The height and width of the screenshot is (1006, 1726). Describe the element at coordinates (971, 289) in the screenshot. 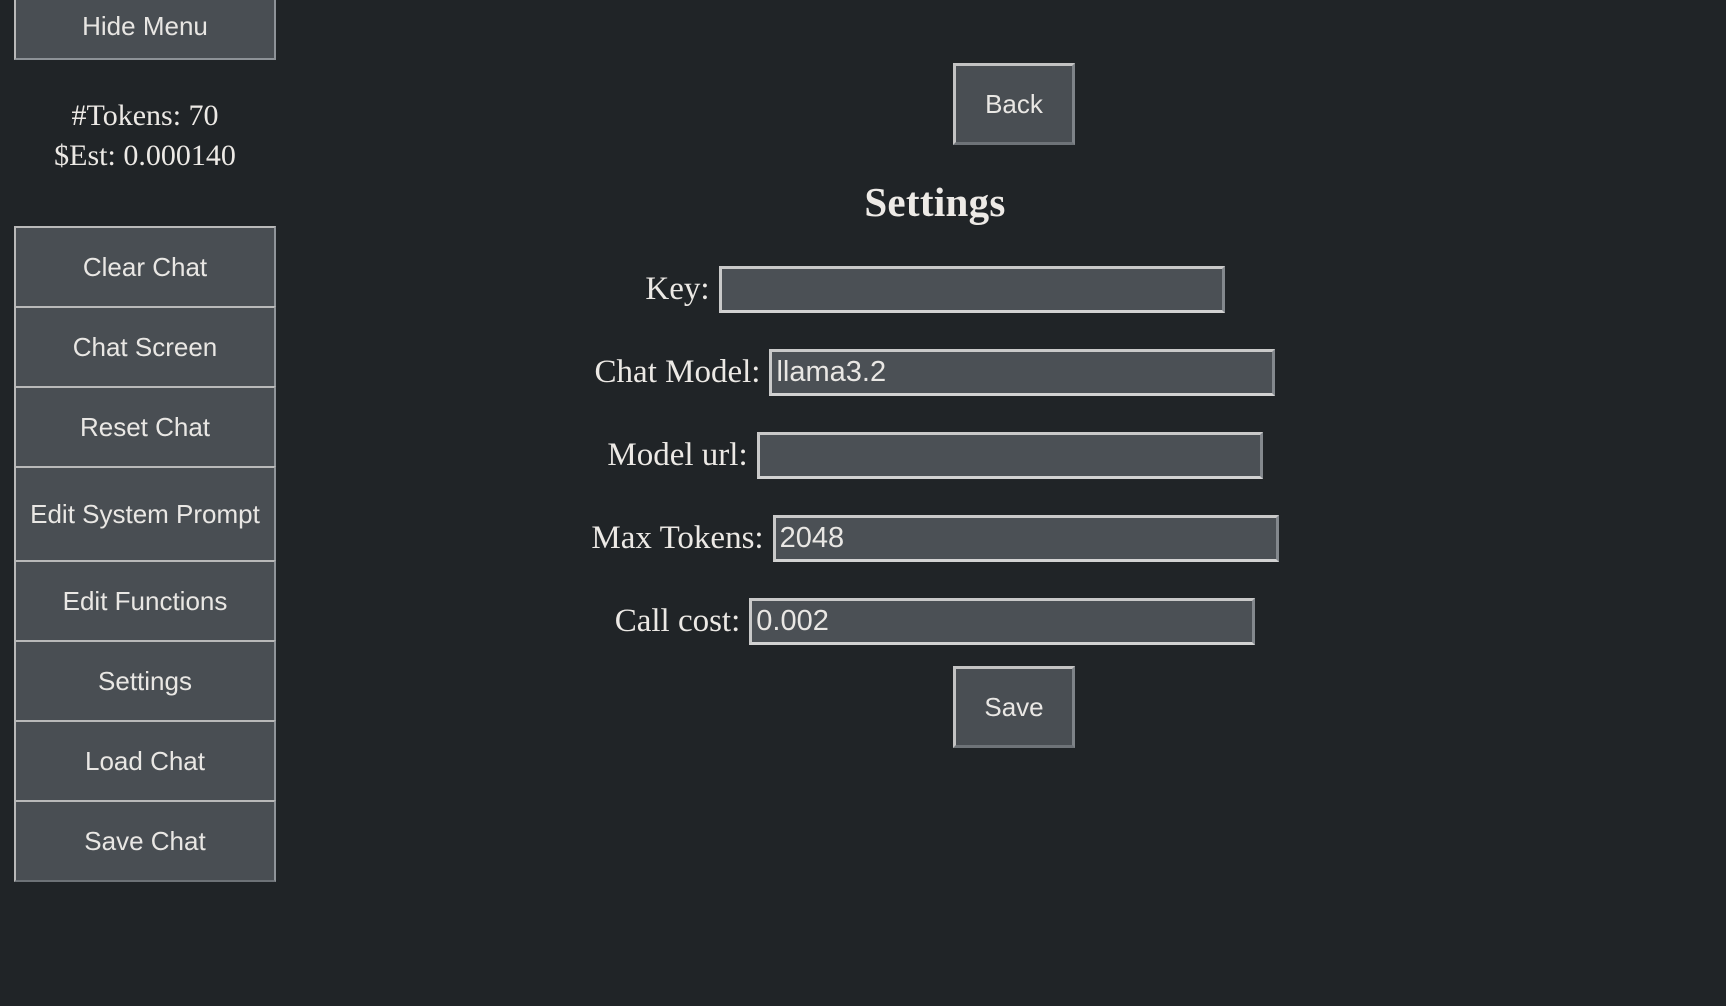

I see `key-input` at that location.